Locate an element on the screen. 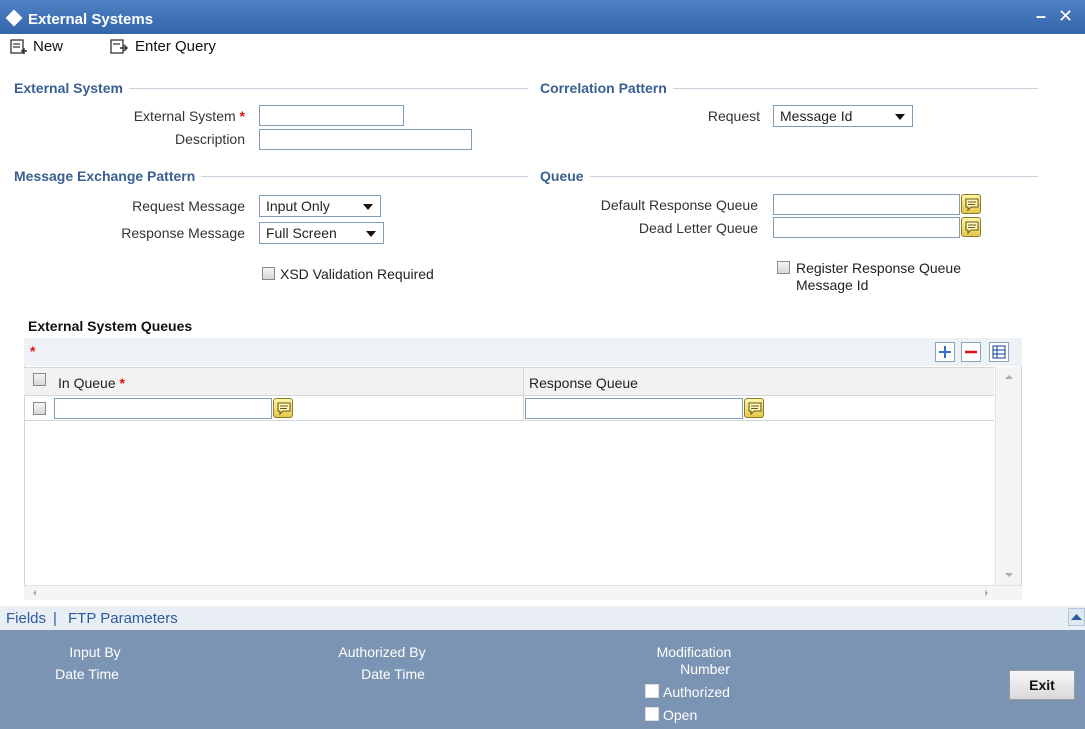 Image resolution: width=1085 pixels, height=729 pixels. modification-label: Modification is located at coordinates (694, 652).